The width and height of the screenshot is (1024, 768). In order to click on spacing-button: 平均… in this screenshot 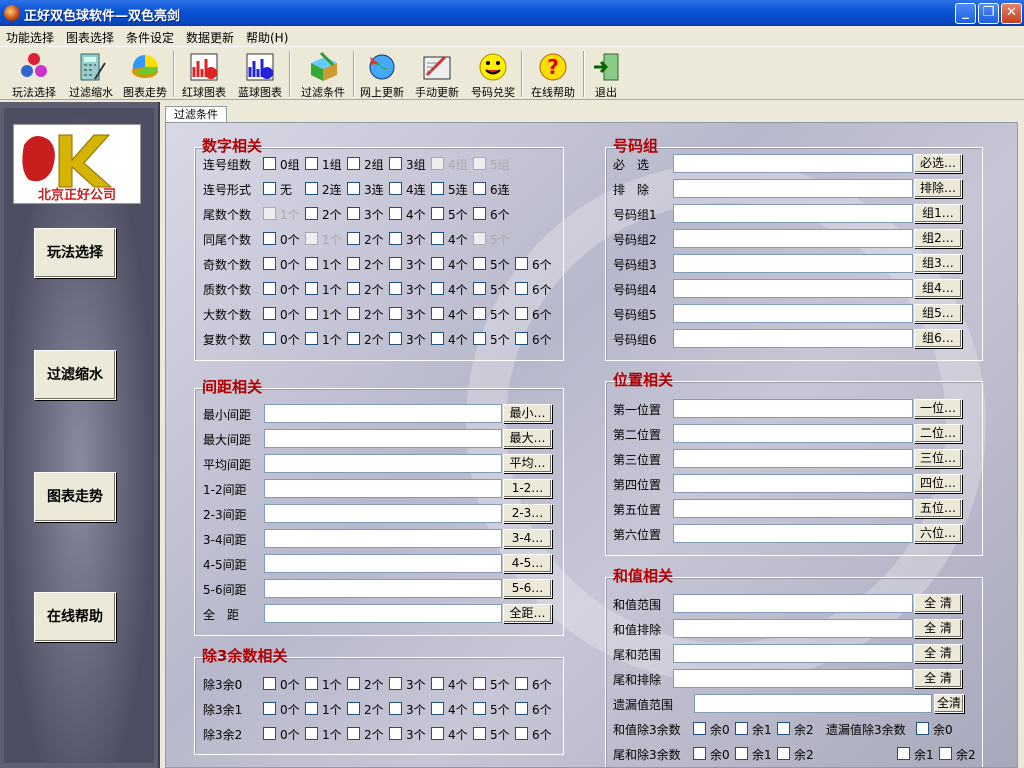, I will do `click(527, 463)`.